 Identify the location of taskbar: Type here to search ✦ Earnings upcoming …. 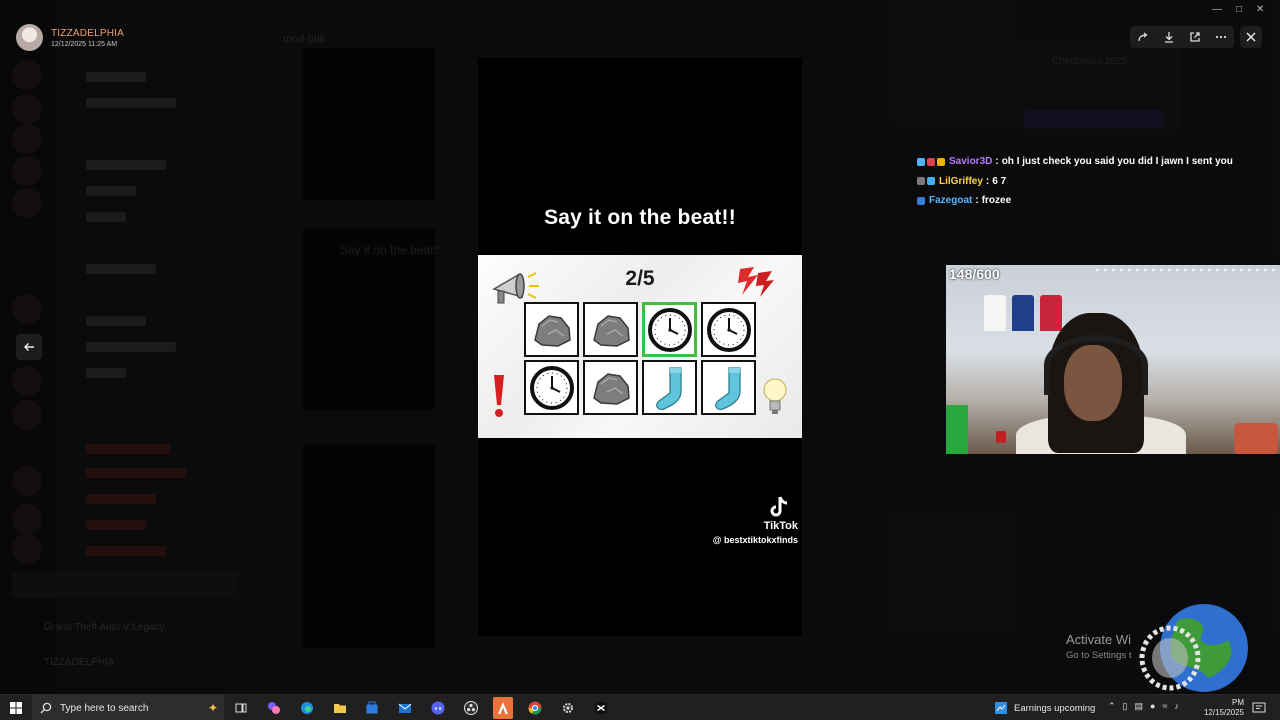
(640, 707).